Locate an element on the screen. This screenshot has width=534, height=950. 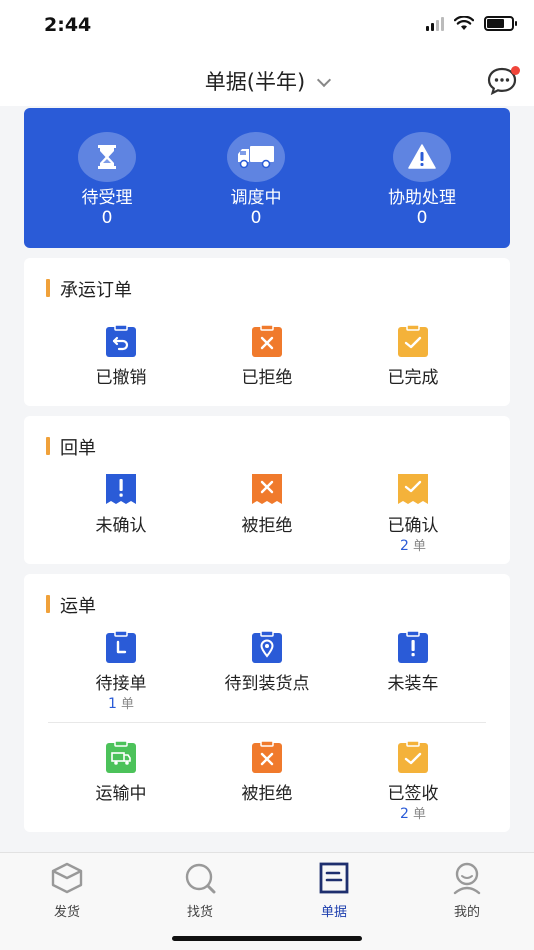
hourglass-icon is located at coordinates (107, 157).